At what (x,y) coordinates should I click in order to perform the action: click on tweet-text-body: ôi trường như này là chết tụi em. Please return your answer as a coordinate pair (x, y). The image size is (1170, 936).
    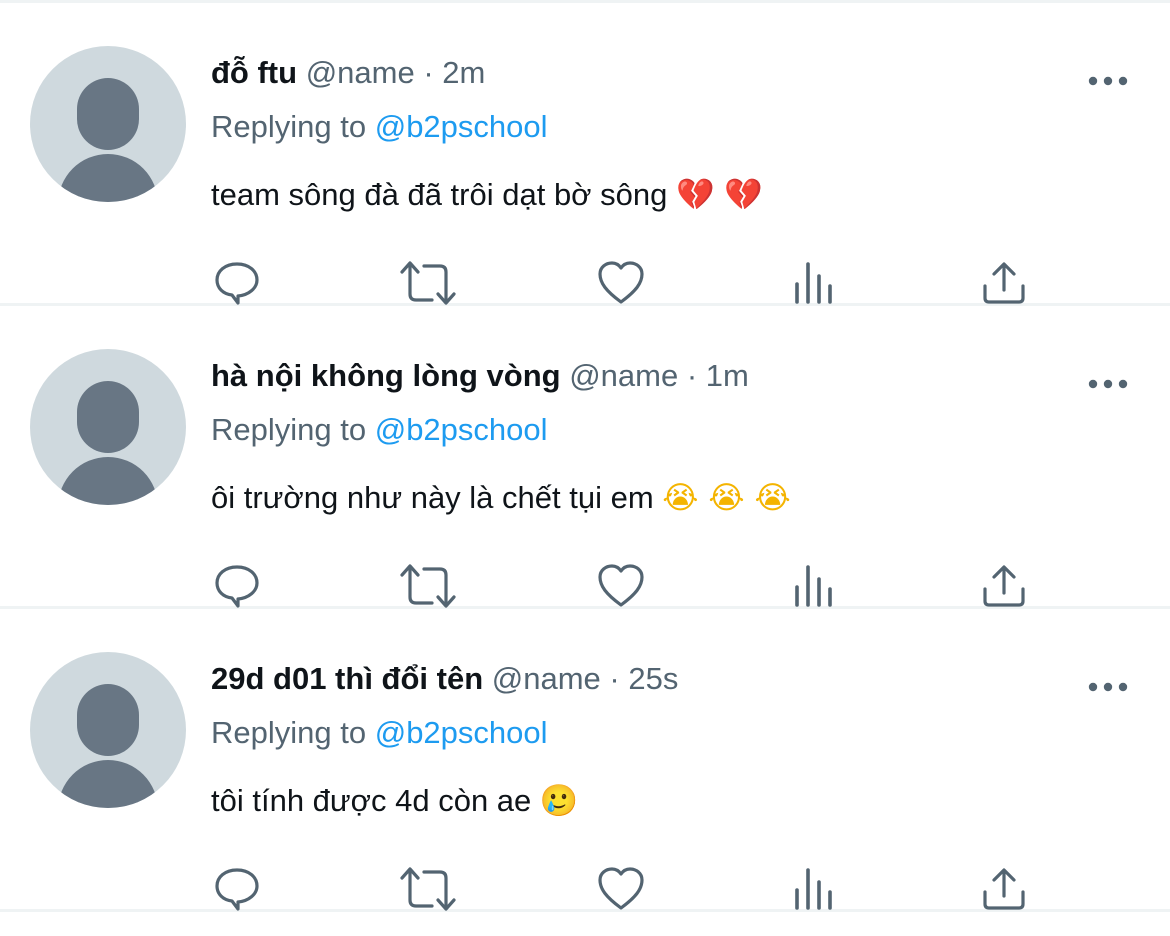
    Looking at the image, I should click on (432, 497).